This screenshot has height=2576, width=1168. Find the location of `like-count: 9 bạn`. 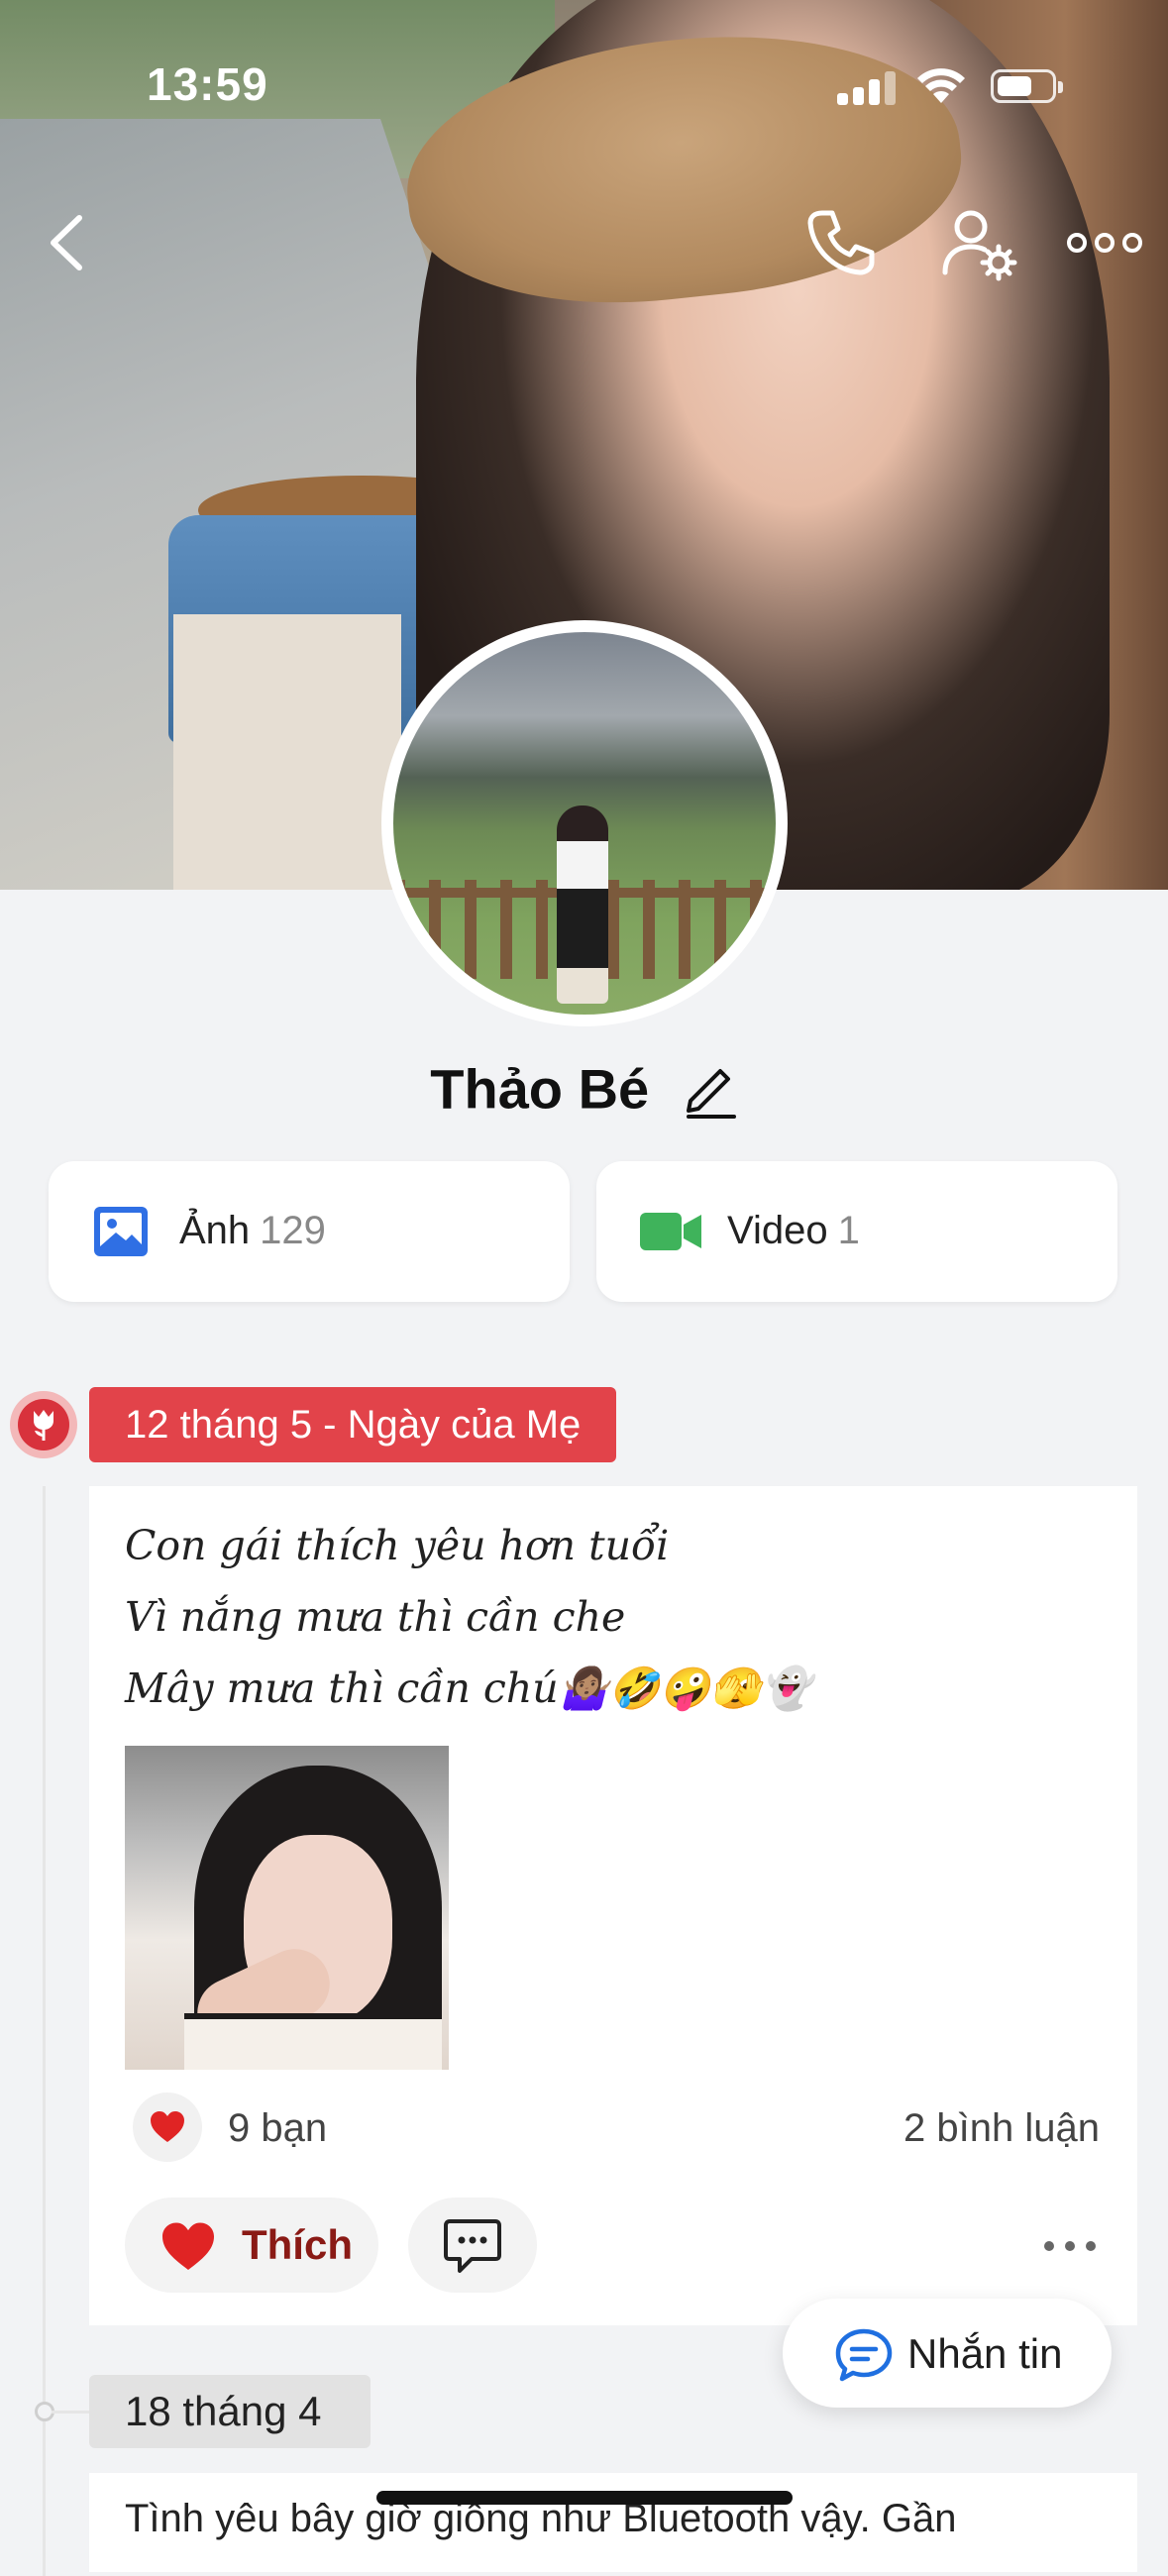

like-count: 9 bạn is located at coordinates (277, 2128).